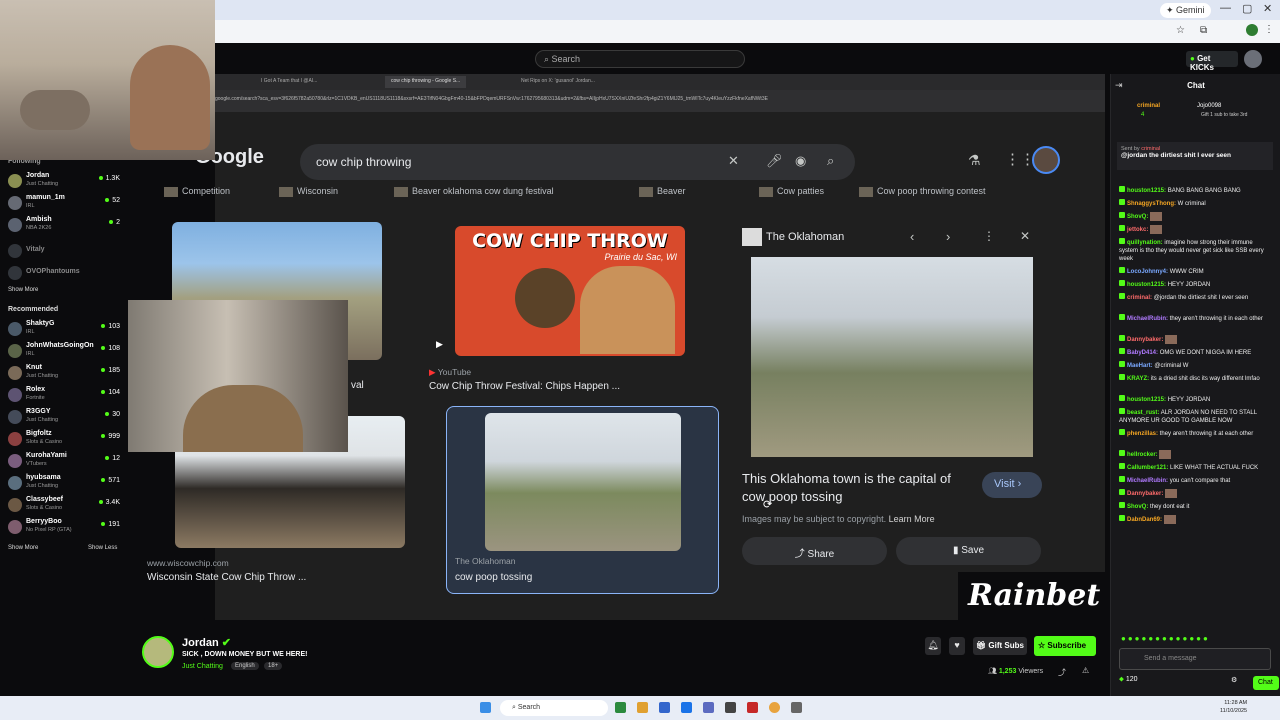  I want to click on subscribe-button: ☆ Subscribe, so click(1065, 646).